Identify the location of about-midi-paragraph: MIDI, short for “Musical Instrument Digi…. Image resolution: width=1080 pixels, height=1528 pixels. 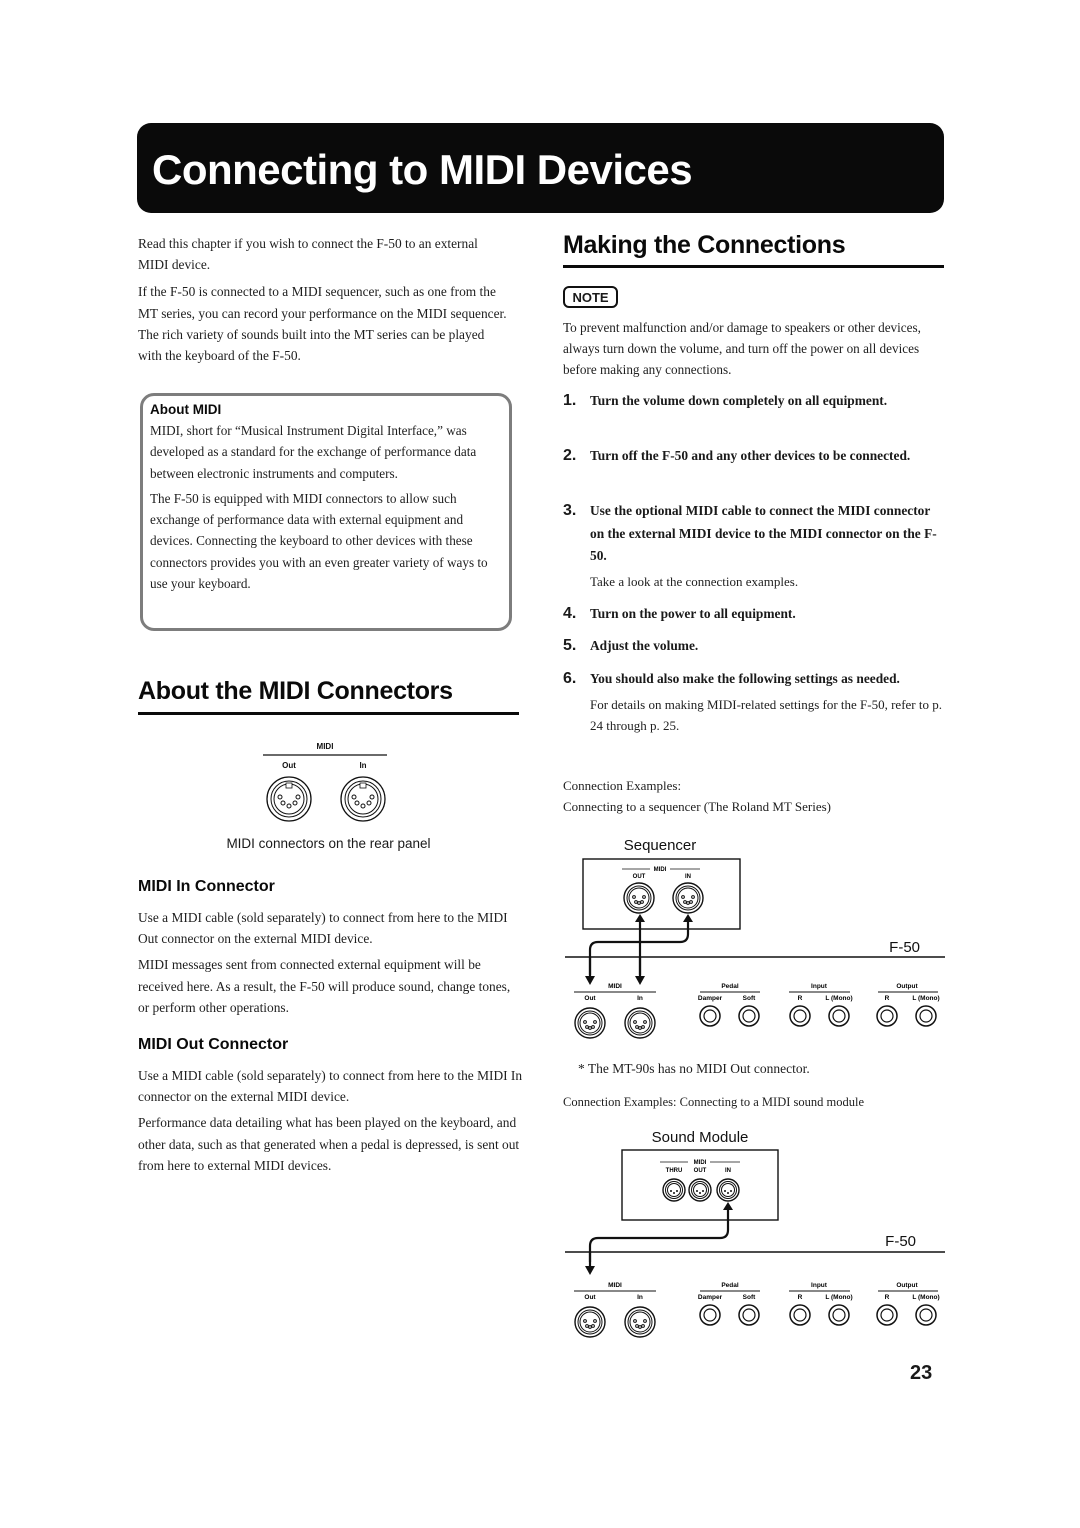
(313, 452).